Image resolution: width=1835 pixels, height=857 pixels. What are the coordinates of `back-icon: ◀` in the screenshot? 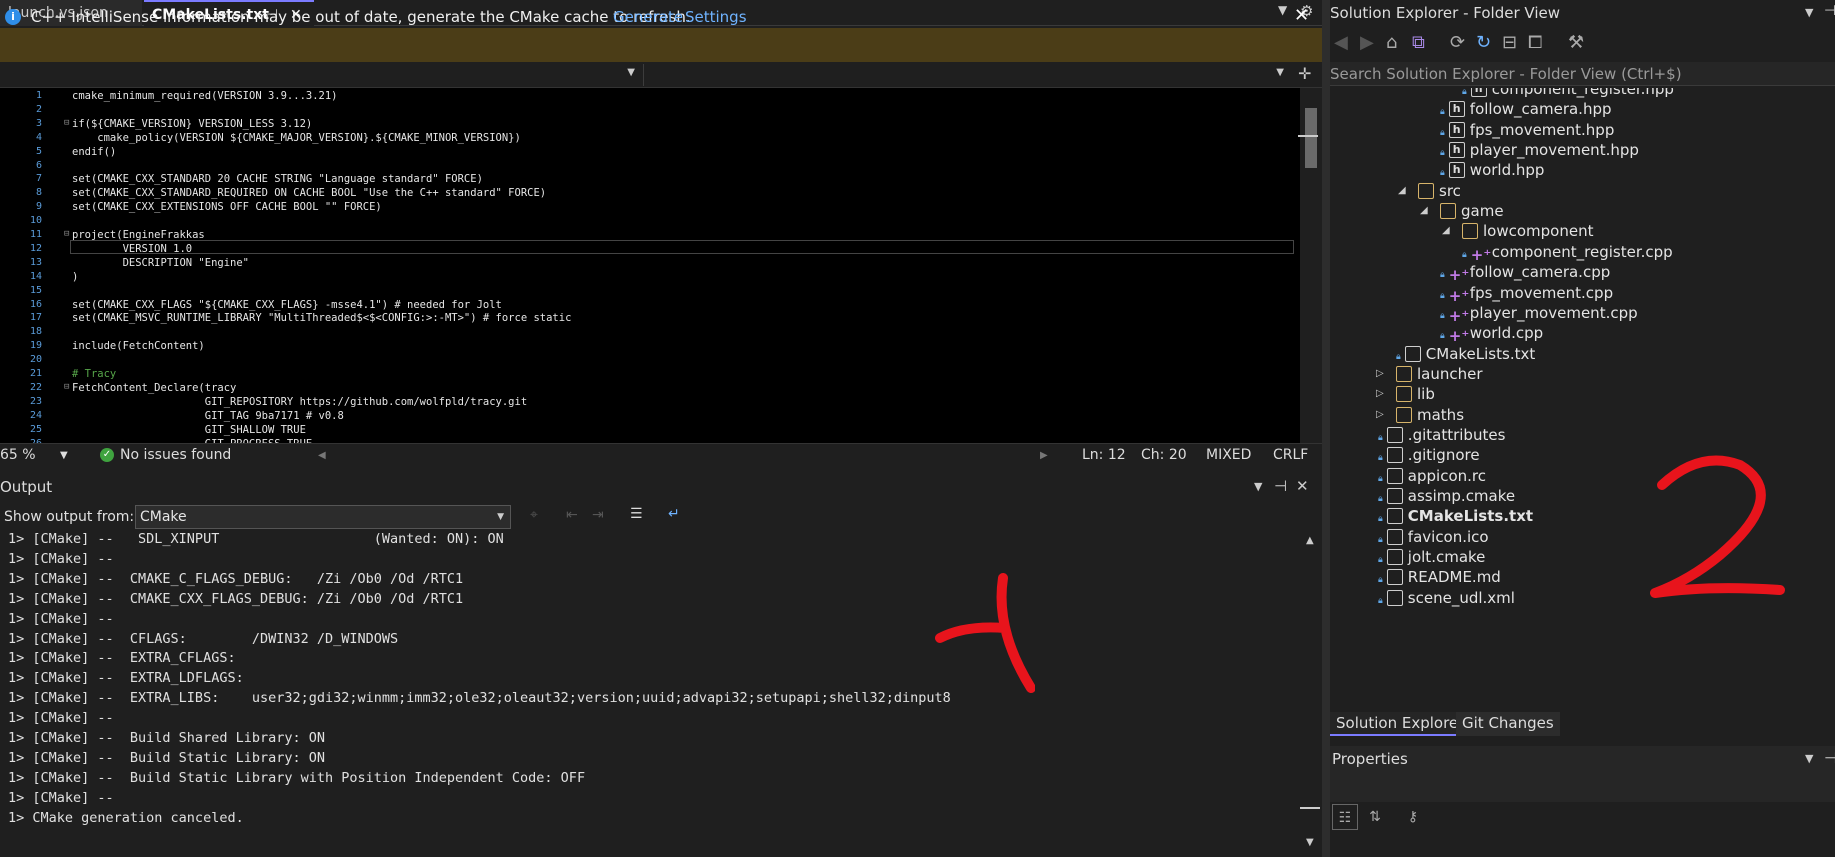 It's located at (1341, 42).